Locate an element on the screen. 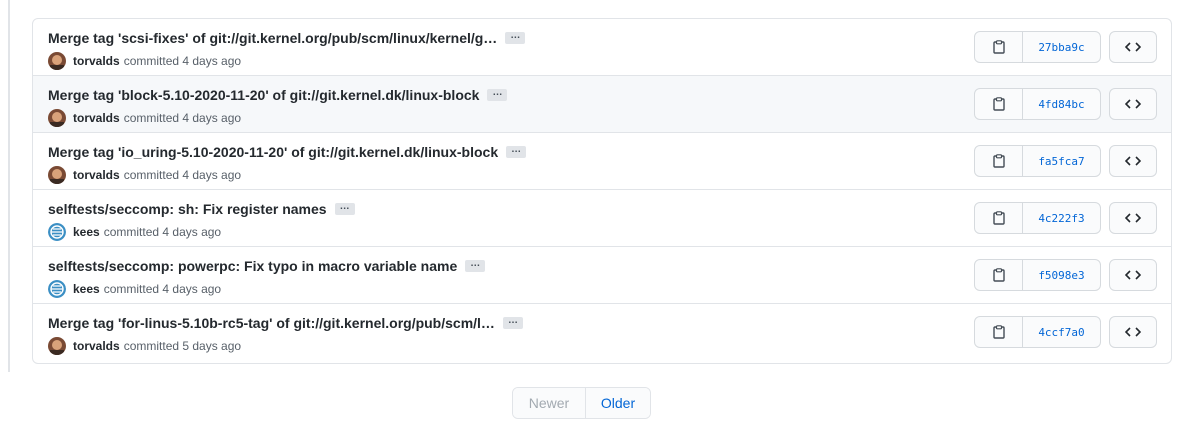  commit-sha-link: 4ccf7a0 is located at coordinates (1061, 332).